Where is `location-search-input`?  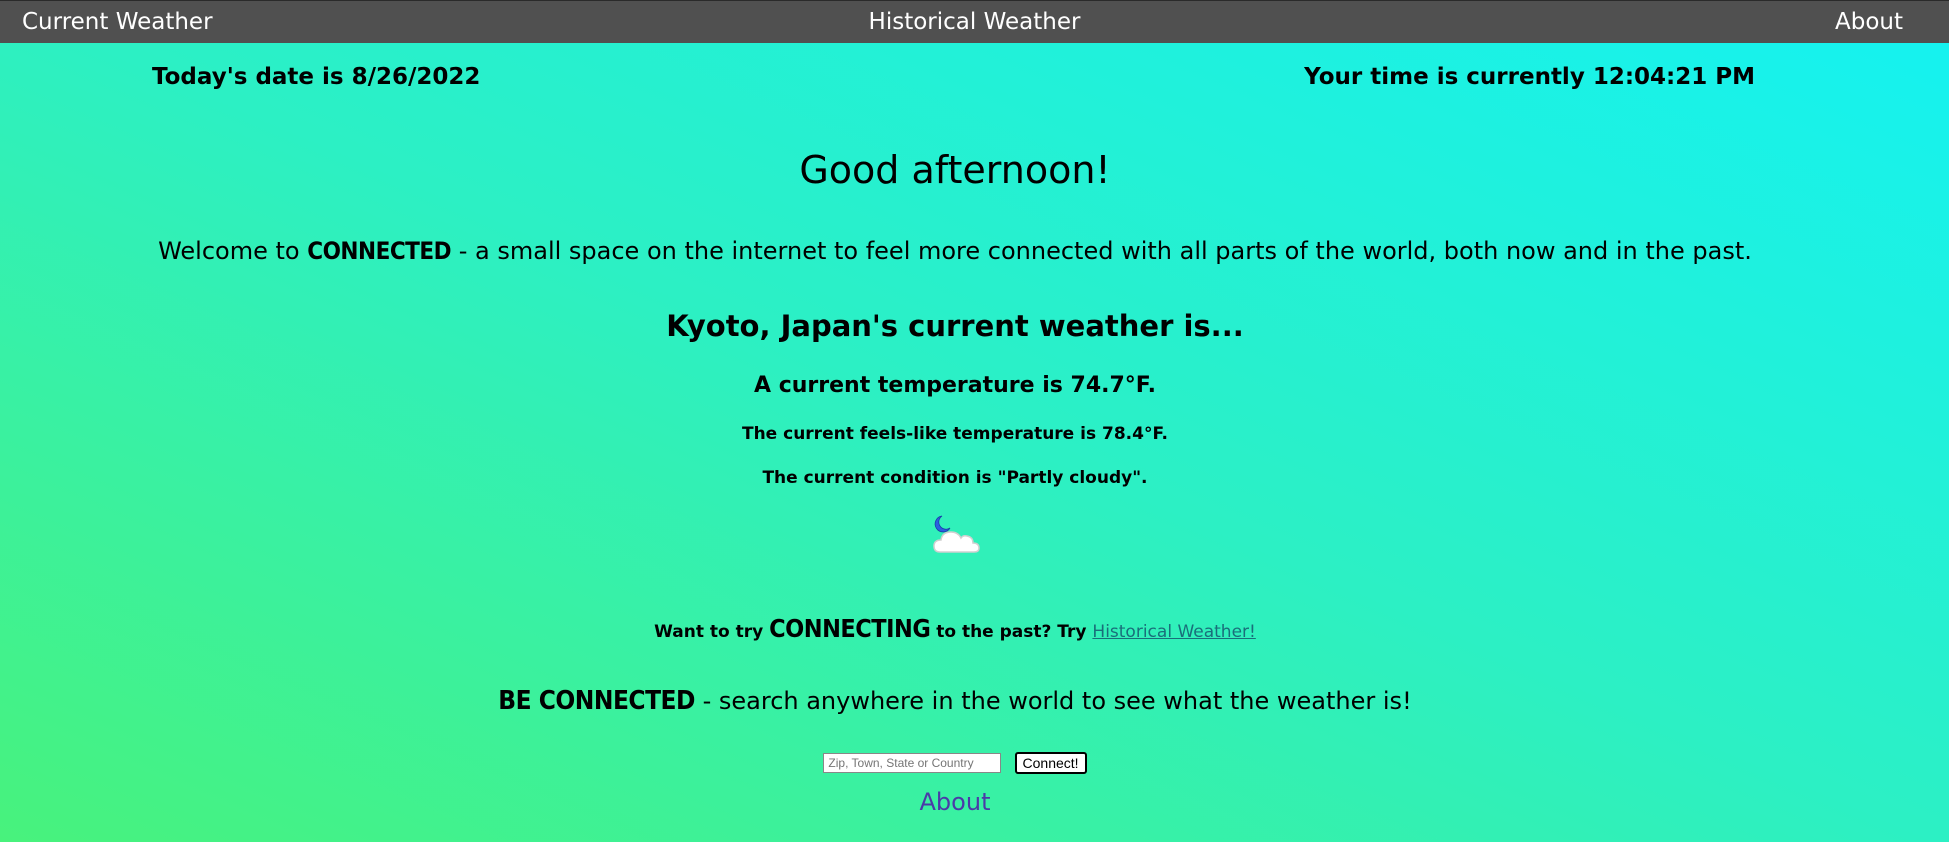
location-search-input is located at coordinates (912, 763).